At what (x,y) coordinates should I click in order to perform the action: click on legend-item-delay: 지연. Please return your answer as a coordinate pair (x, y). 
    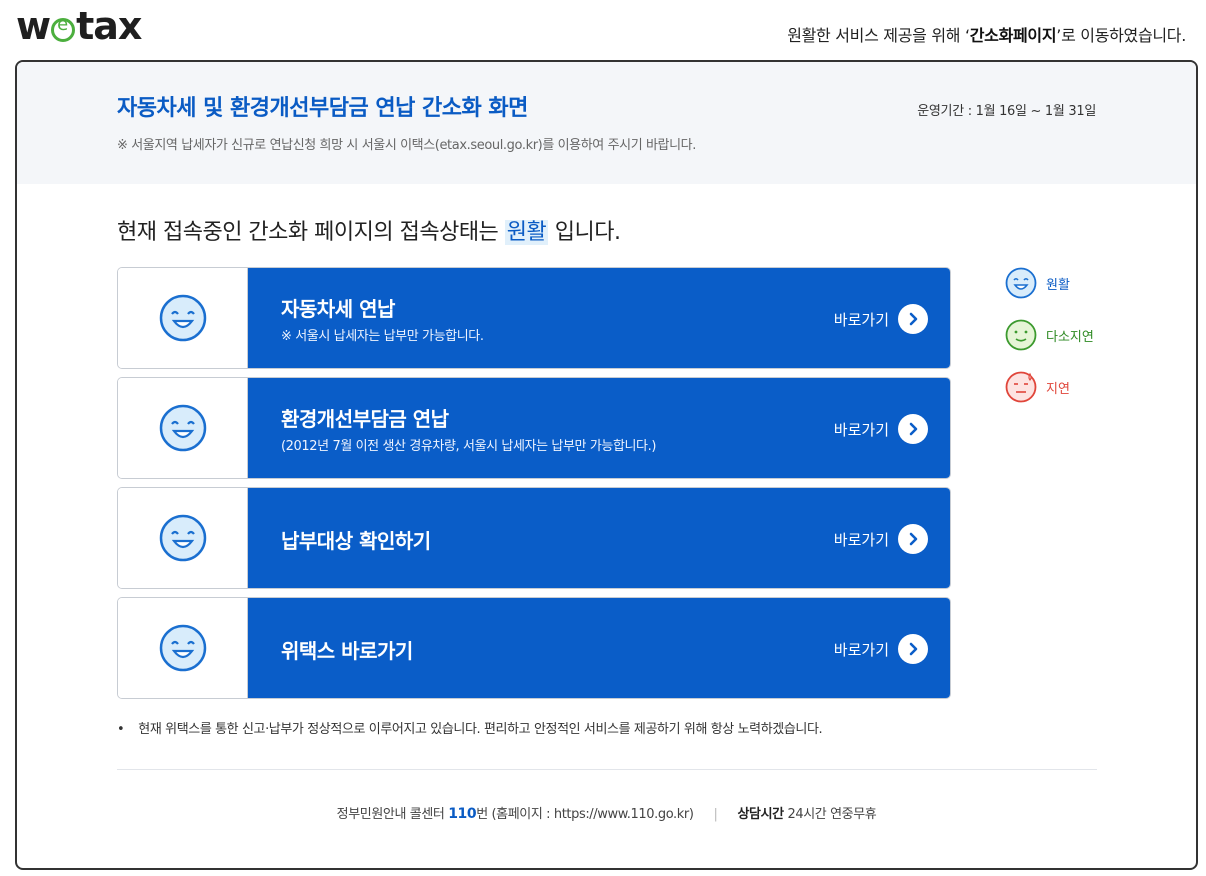
    Looking at the image, I should click on (1049, 387).